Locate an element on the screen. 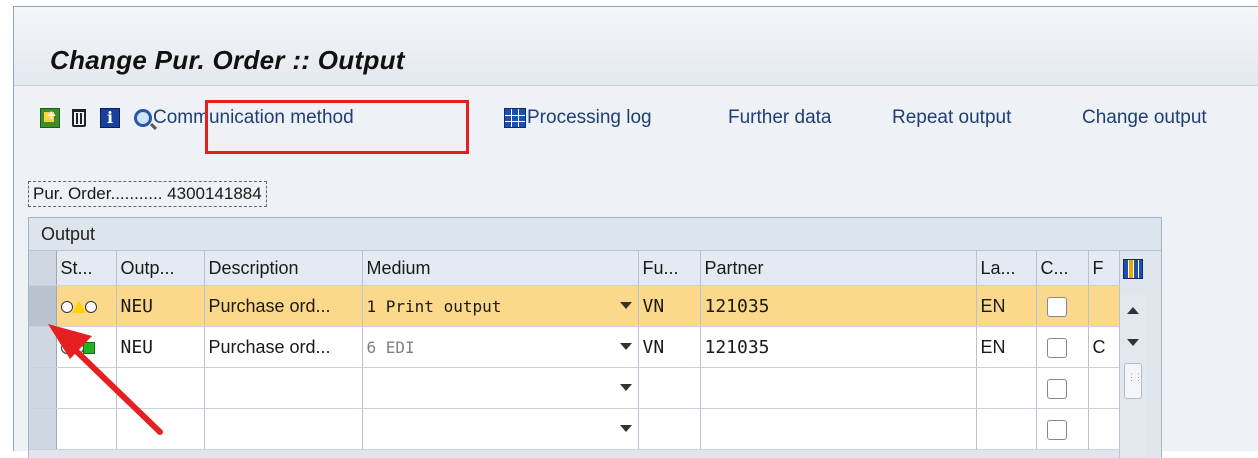 This screenshot has width=1258, height=458. processing-log-icon is located at coordinates (515, 118).